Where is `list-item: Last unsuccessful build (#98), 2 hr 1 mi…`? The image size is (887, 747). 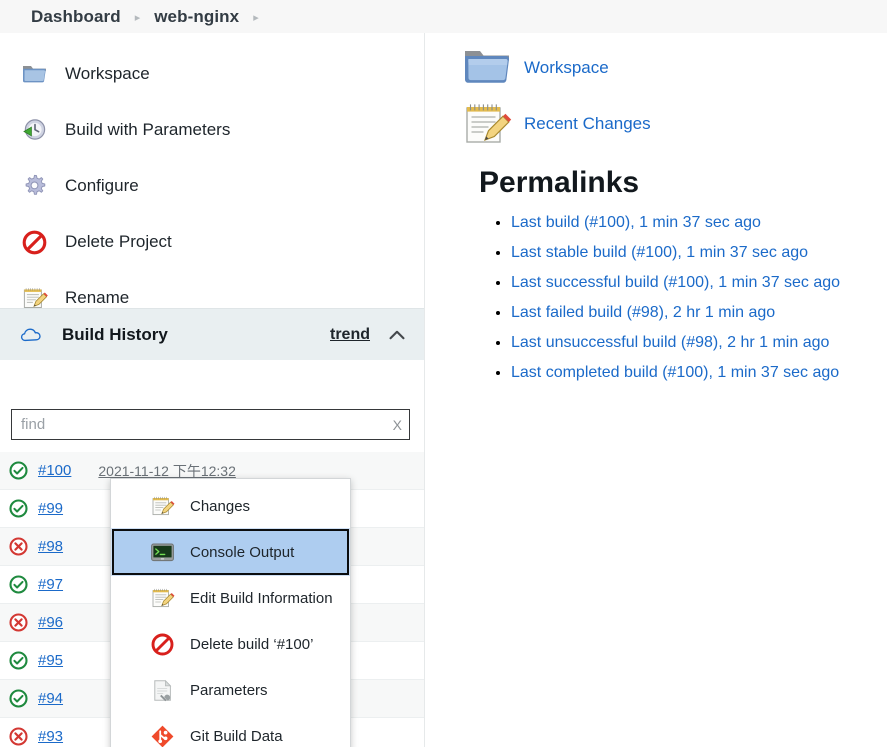
list-item: Last unsuccessful build (#98), 2 hr 1 mi… is located at coordinates (699, 343).